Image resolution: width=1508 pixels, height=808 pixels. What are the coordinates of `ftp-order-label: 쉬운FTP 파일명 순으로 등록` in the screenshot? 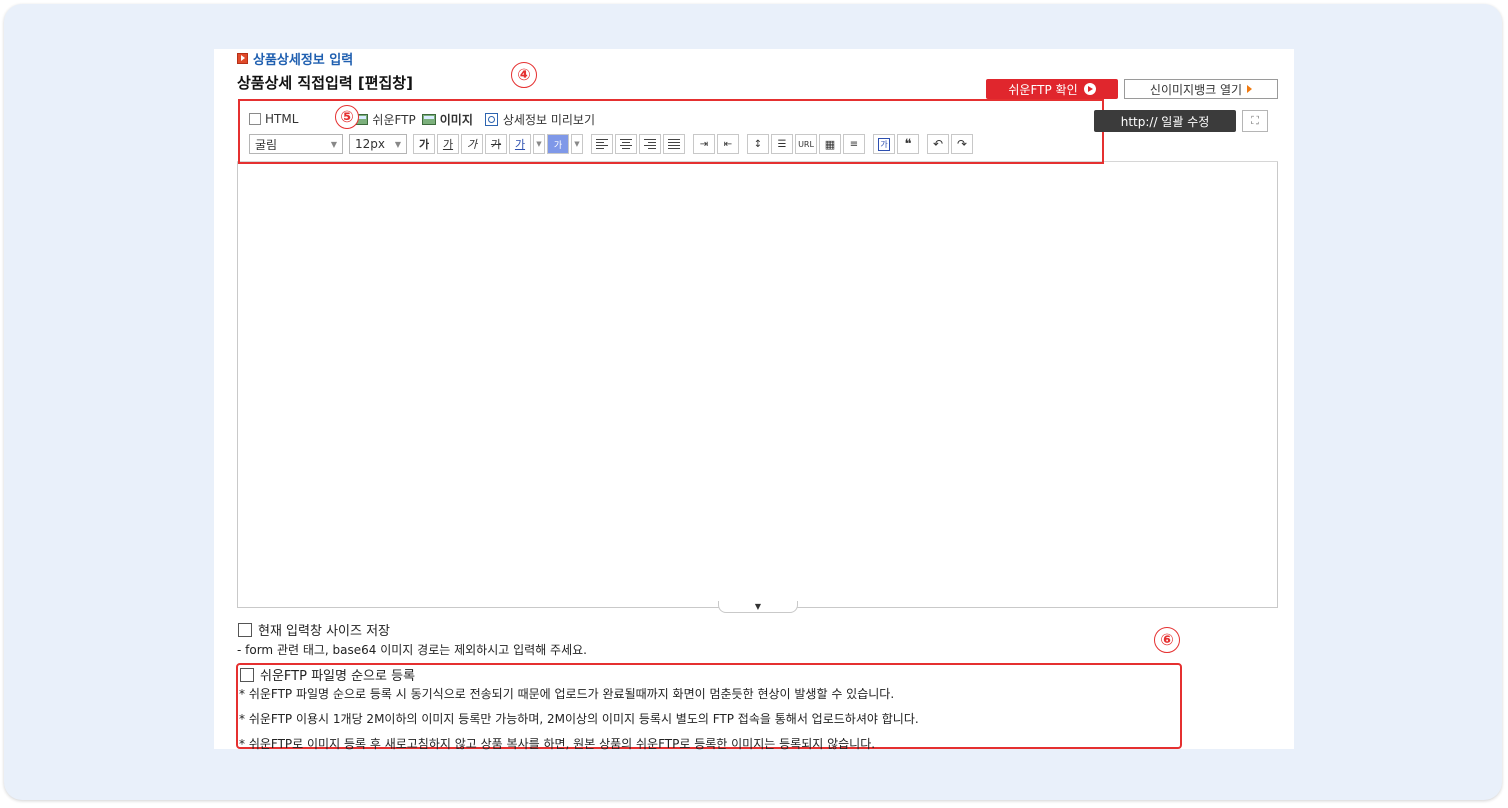 It's located at (338, 676).